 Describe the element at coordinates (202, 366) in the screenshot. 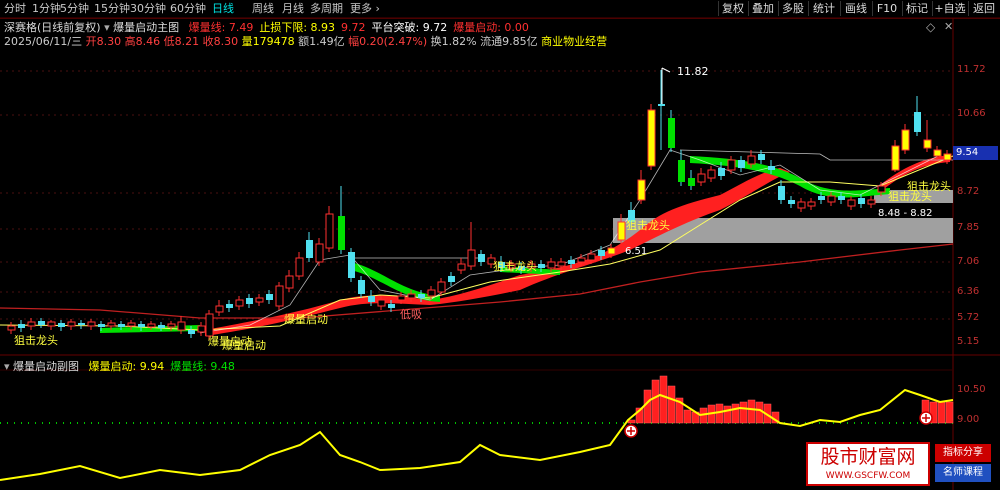

I see `sub-value-1: 爆量线: 9.48` at that location.